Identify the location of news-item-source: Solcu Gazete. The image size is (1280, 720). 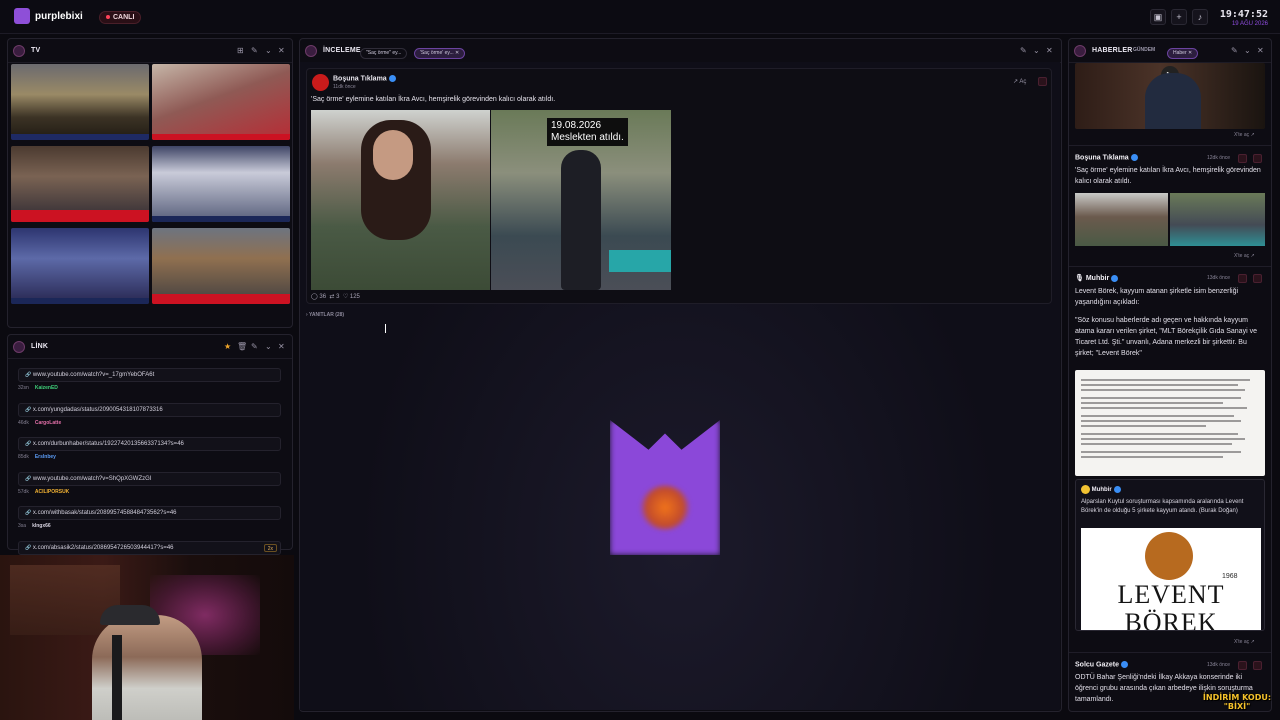
(1170, 664).